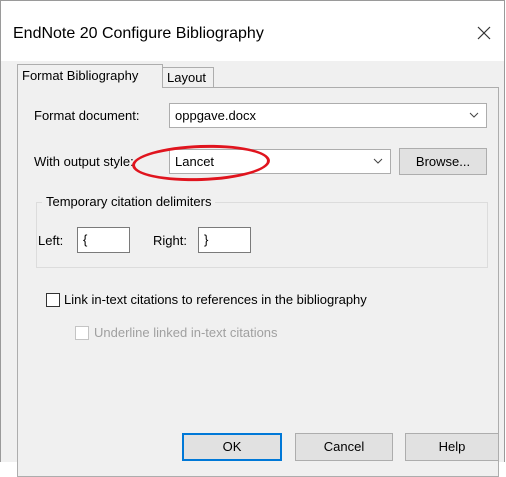 This screenshot has width=506, height=477. What do you see at coordinates (232, 447) in the screenshot?
I see `ok-button: OK` at bounding box center [232, 447].